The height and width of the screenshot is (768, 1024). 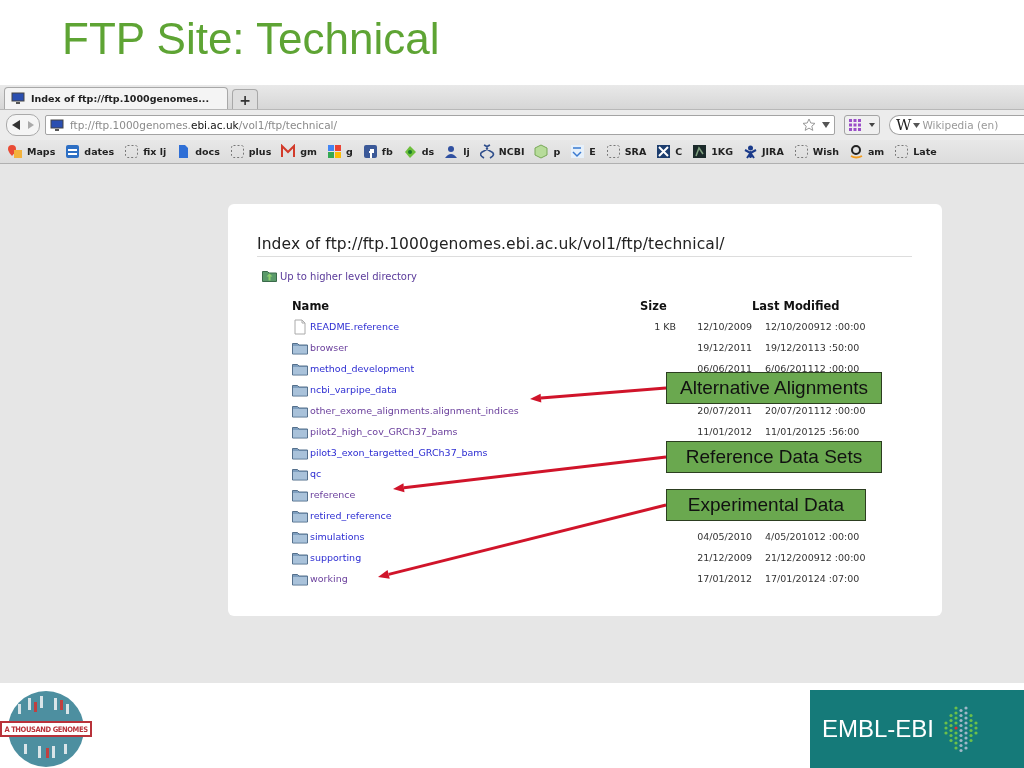 I want to click on modified-cell: 12/10/200912 :00:00, so click(x=815, y=326).